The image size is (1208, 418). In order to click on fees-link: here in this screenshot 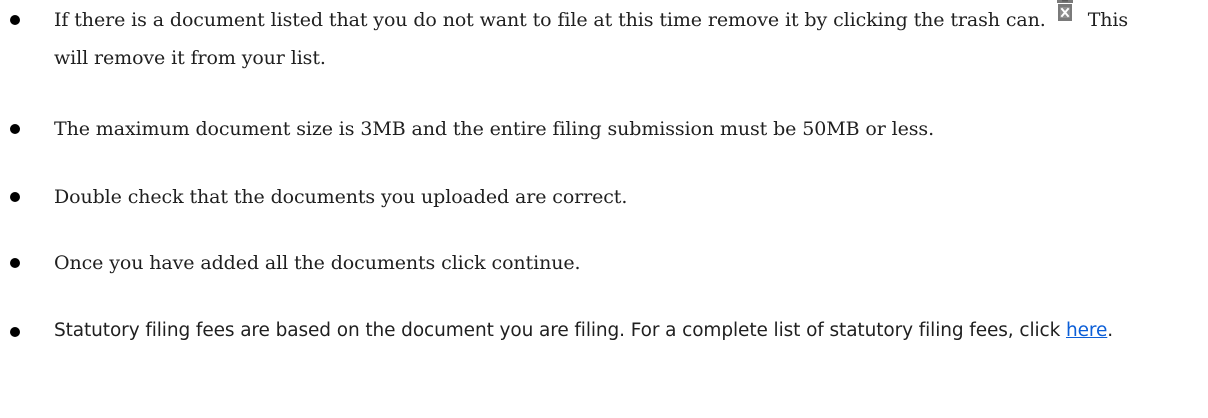, I will do `click(1086, 330)`.